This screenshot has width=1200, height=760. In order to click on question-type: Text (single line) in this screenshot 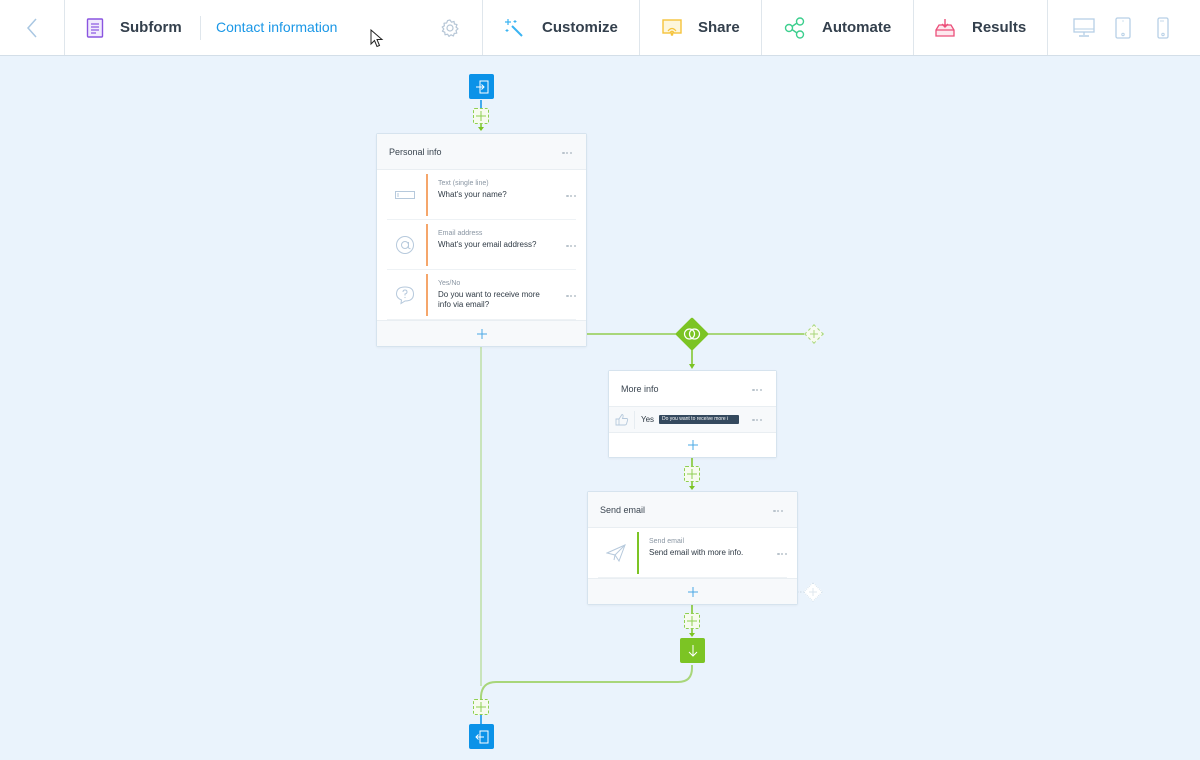, I will do `click(463, 183)`.